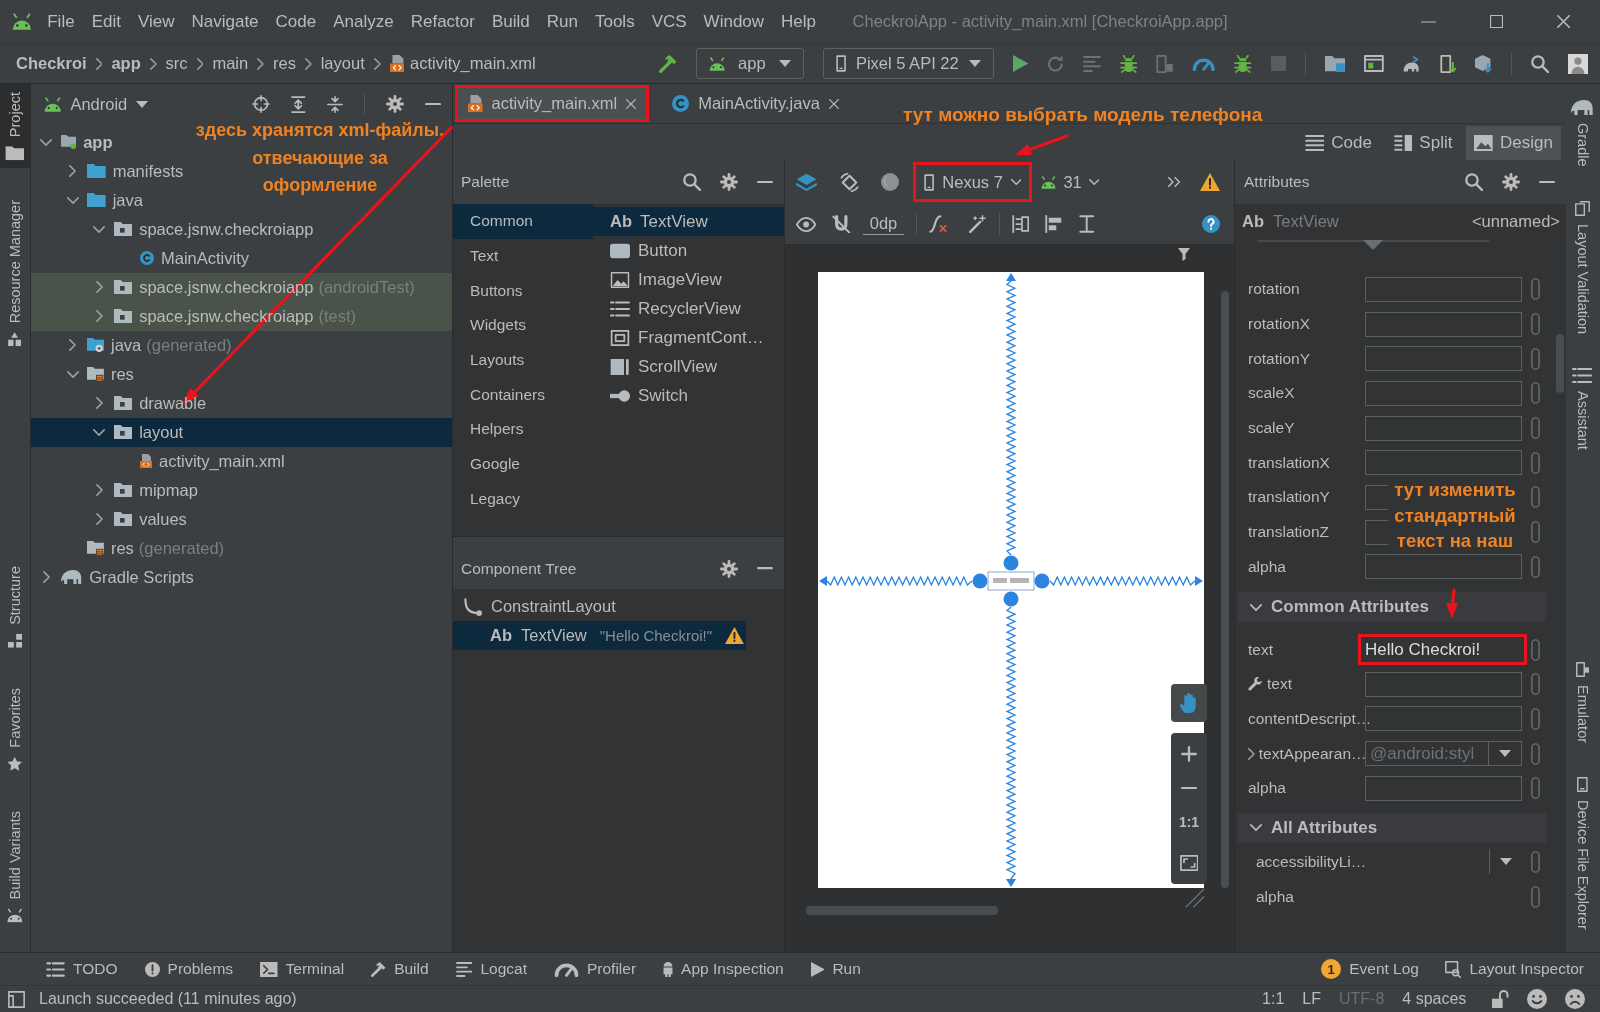  I want to click on tool-window-tab: Build Variants, so click(15, 866).